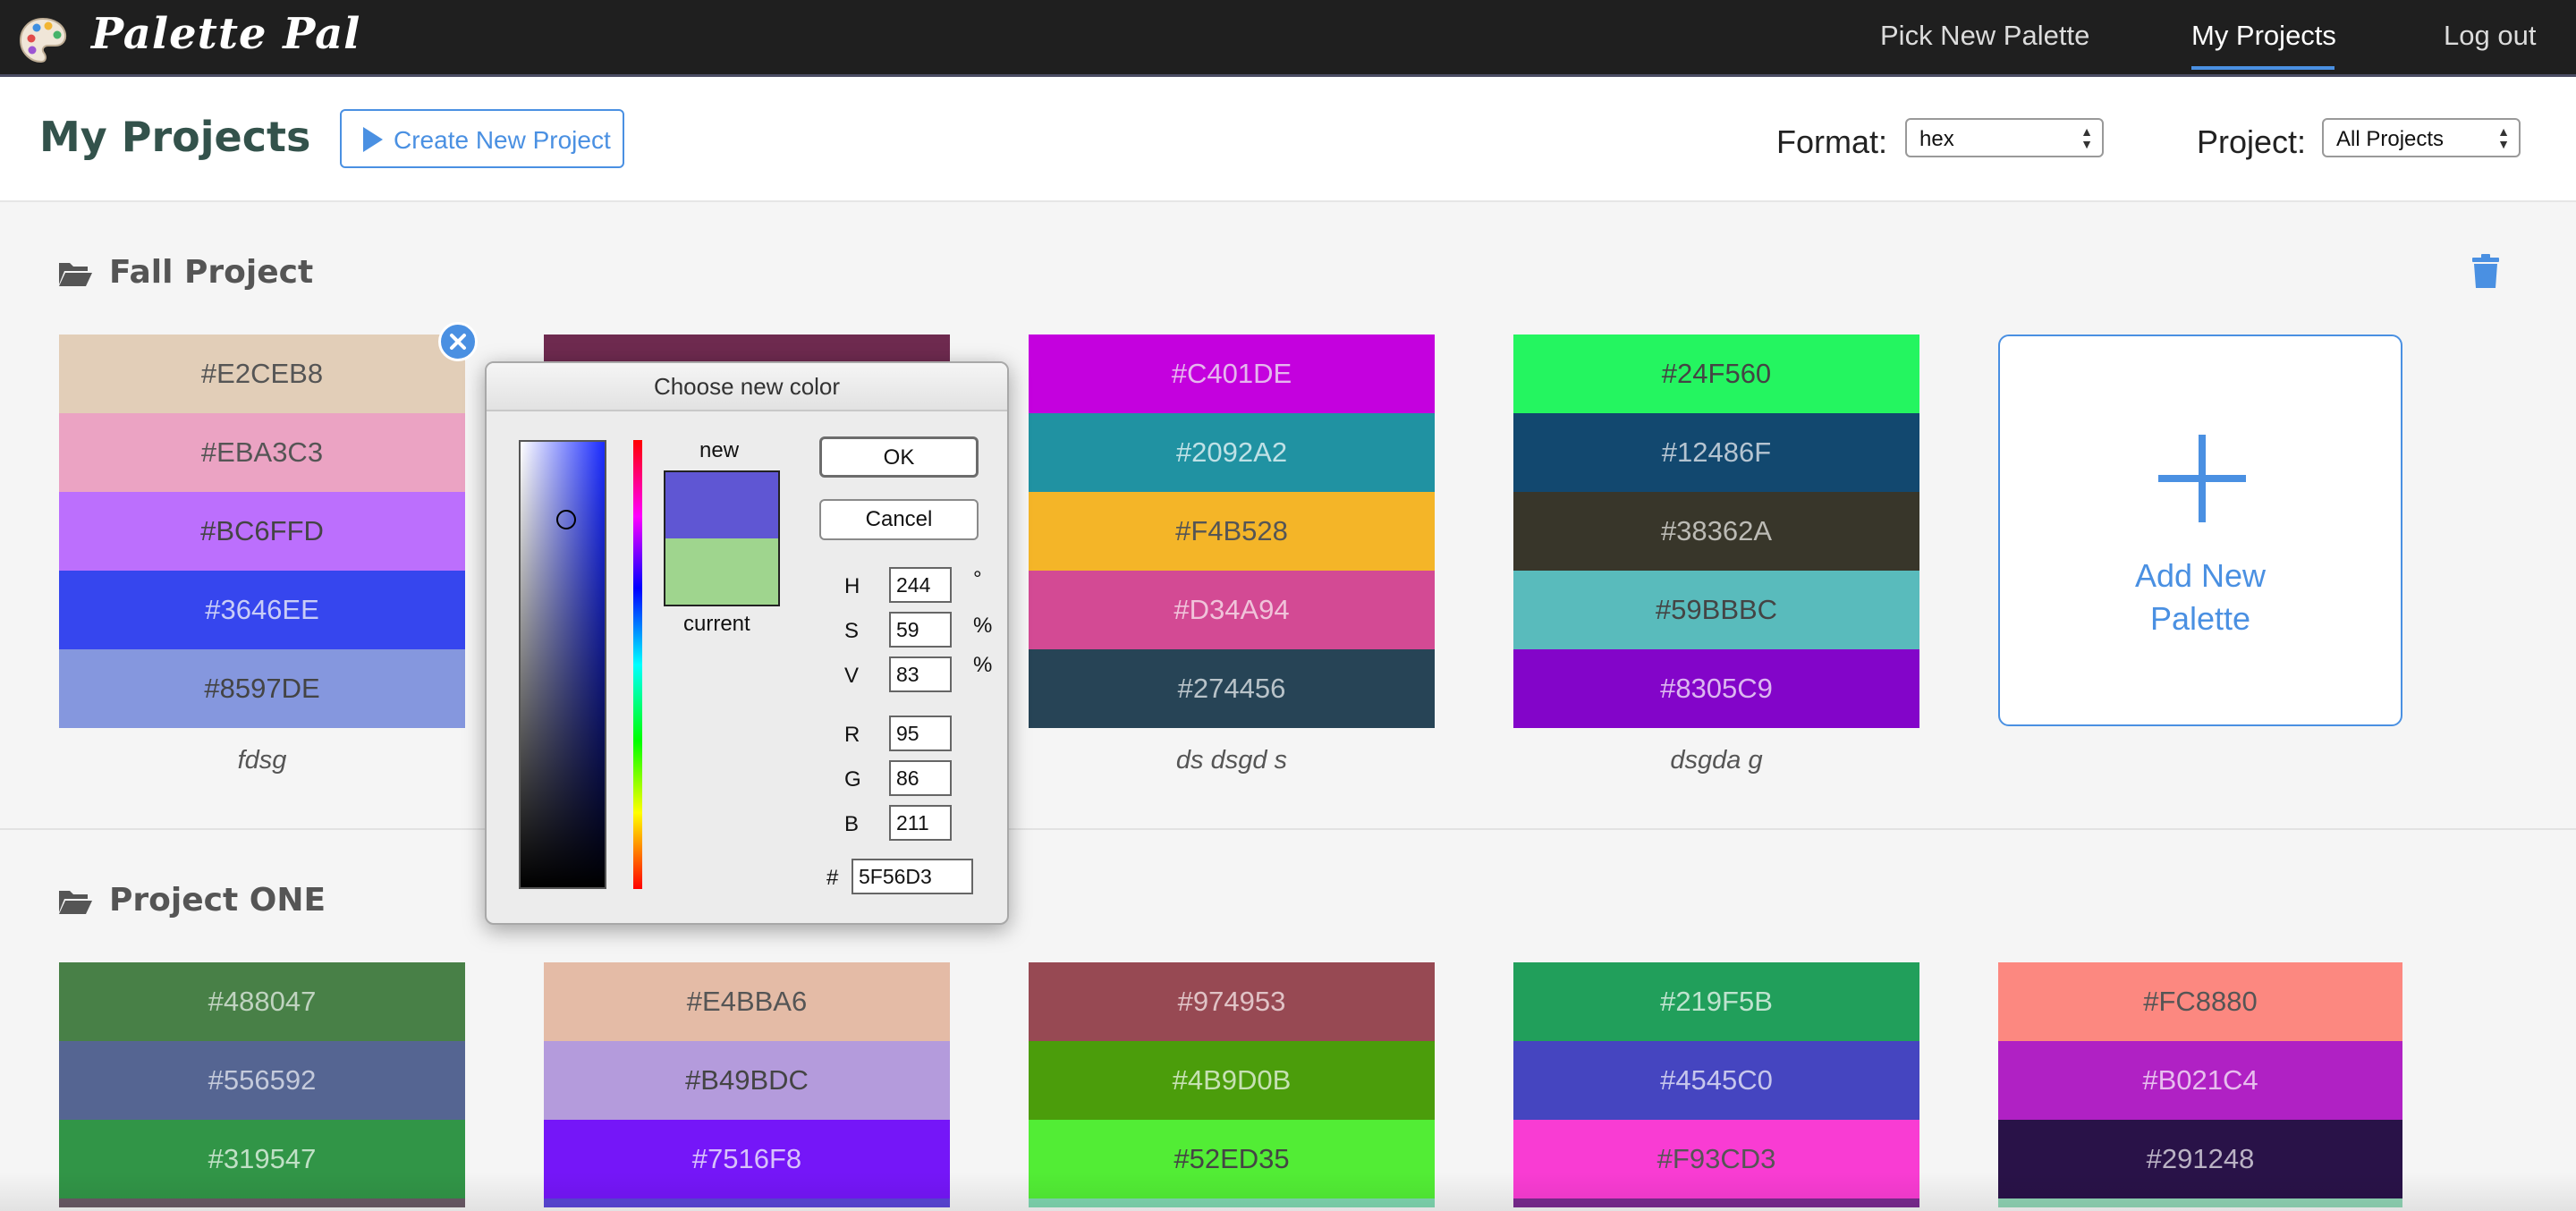  What do you see at coordinates (1716, 688) in the screenshot?
I see `swatch: #8305C9` at bounding box center [1716, 688].